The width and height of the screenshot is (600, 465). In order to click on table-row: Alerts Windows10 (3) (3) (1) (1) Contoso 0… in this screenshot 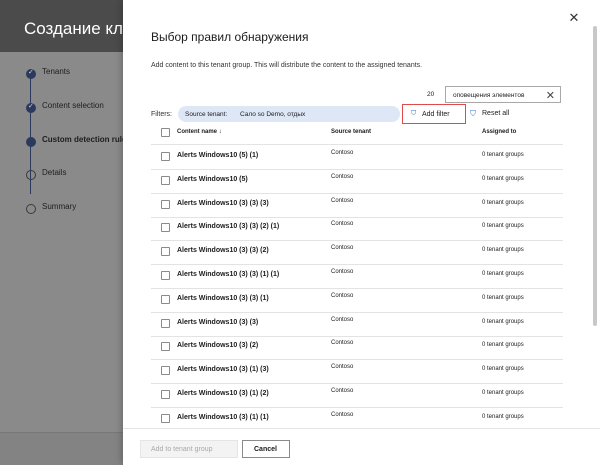, I will do `click(357, 276)`.